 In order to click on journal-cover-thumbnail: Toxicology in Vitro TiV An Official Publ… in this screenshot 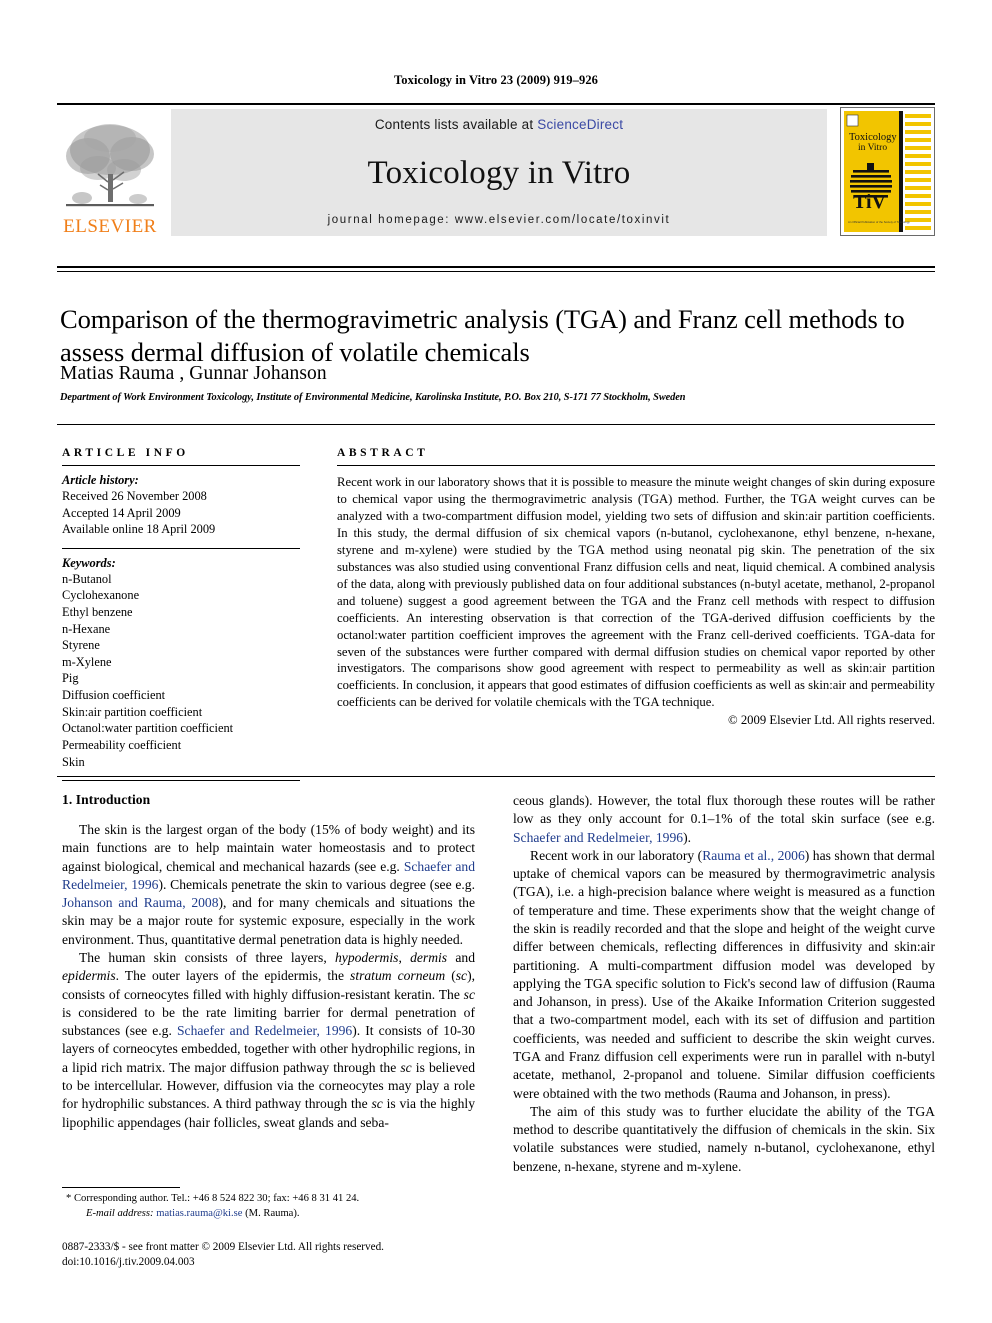, I will do `click(887, 171)`.